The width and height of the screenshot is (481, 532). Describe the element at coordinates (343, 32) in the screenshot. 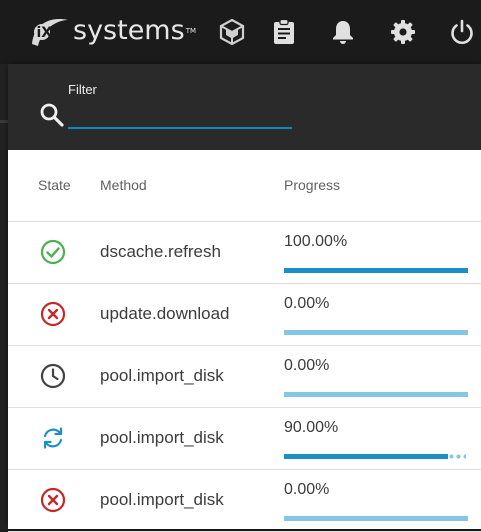

I see `bell-icon` at that location.